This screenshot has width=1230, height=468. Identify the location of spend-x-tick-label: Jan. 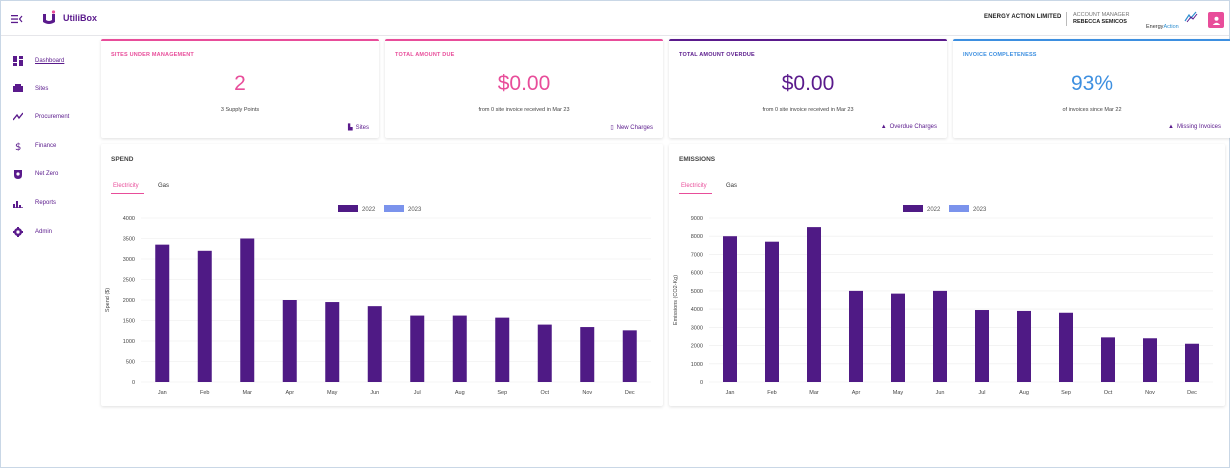
(162, 393).